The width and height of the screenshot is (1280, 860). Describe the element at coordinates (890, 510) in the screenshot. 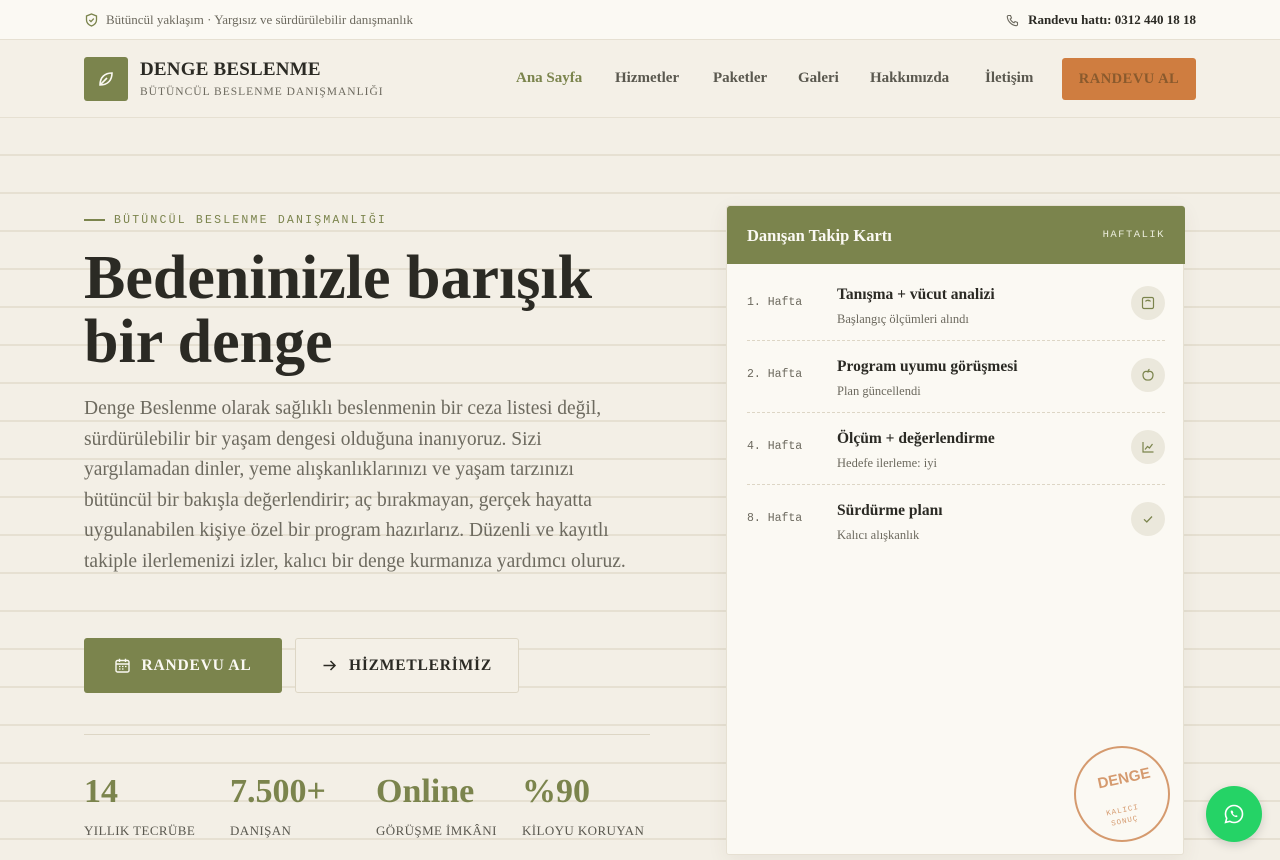

I see `row-title: Sürdürme planı` at that location.